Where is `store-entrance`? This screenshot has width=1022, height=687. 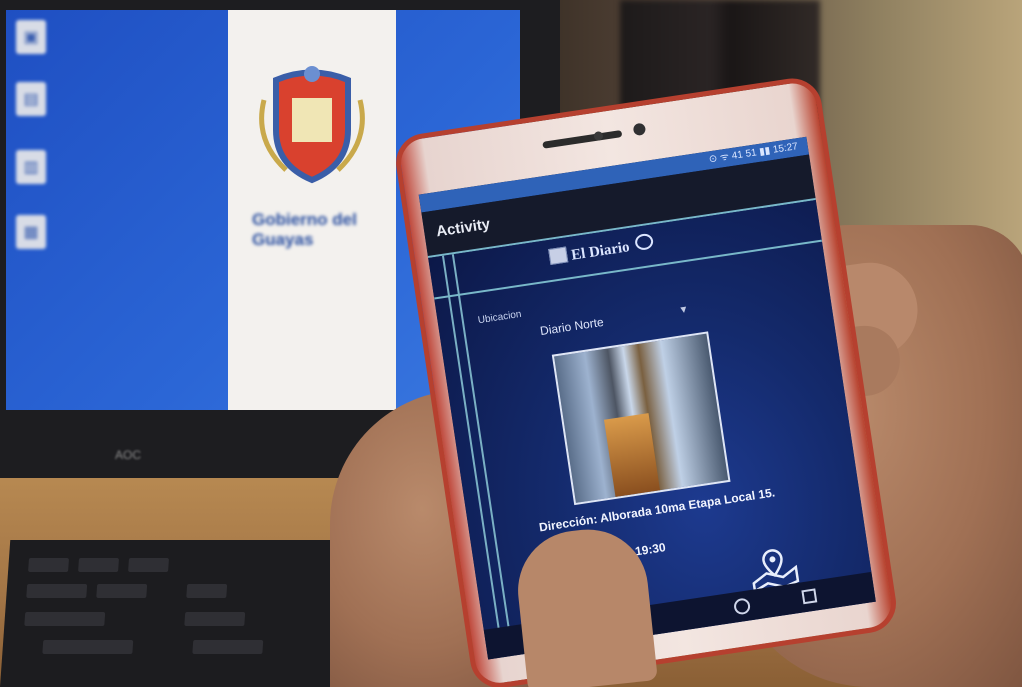
store-entrance is located at coordinates (632, 455).